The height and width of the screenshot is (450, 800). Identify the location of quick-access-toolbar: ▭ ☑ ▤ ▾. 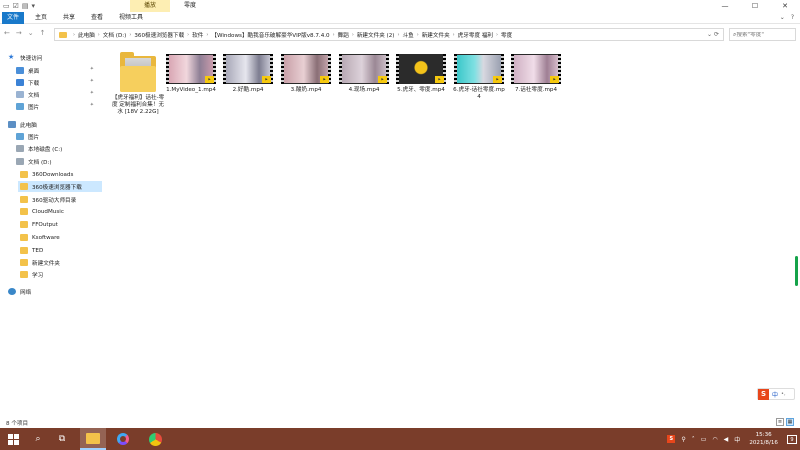
(19, 6).